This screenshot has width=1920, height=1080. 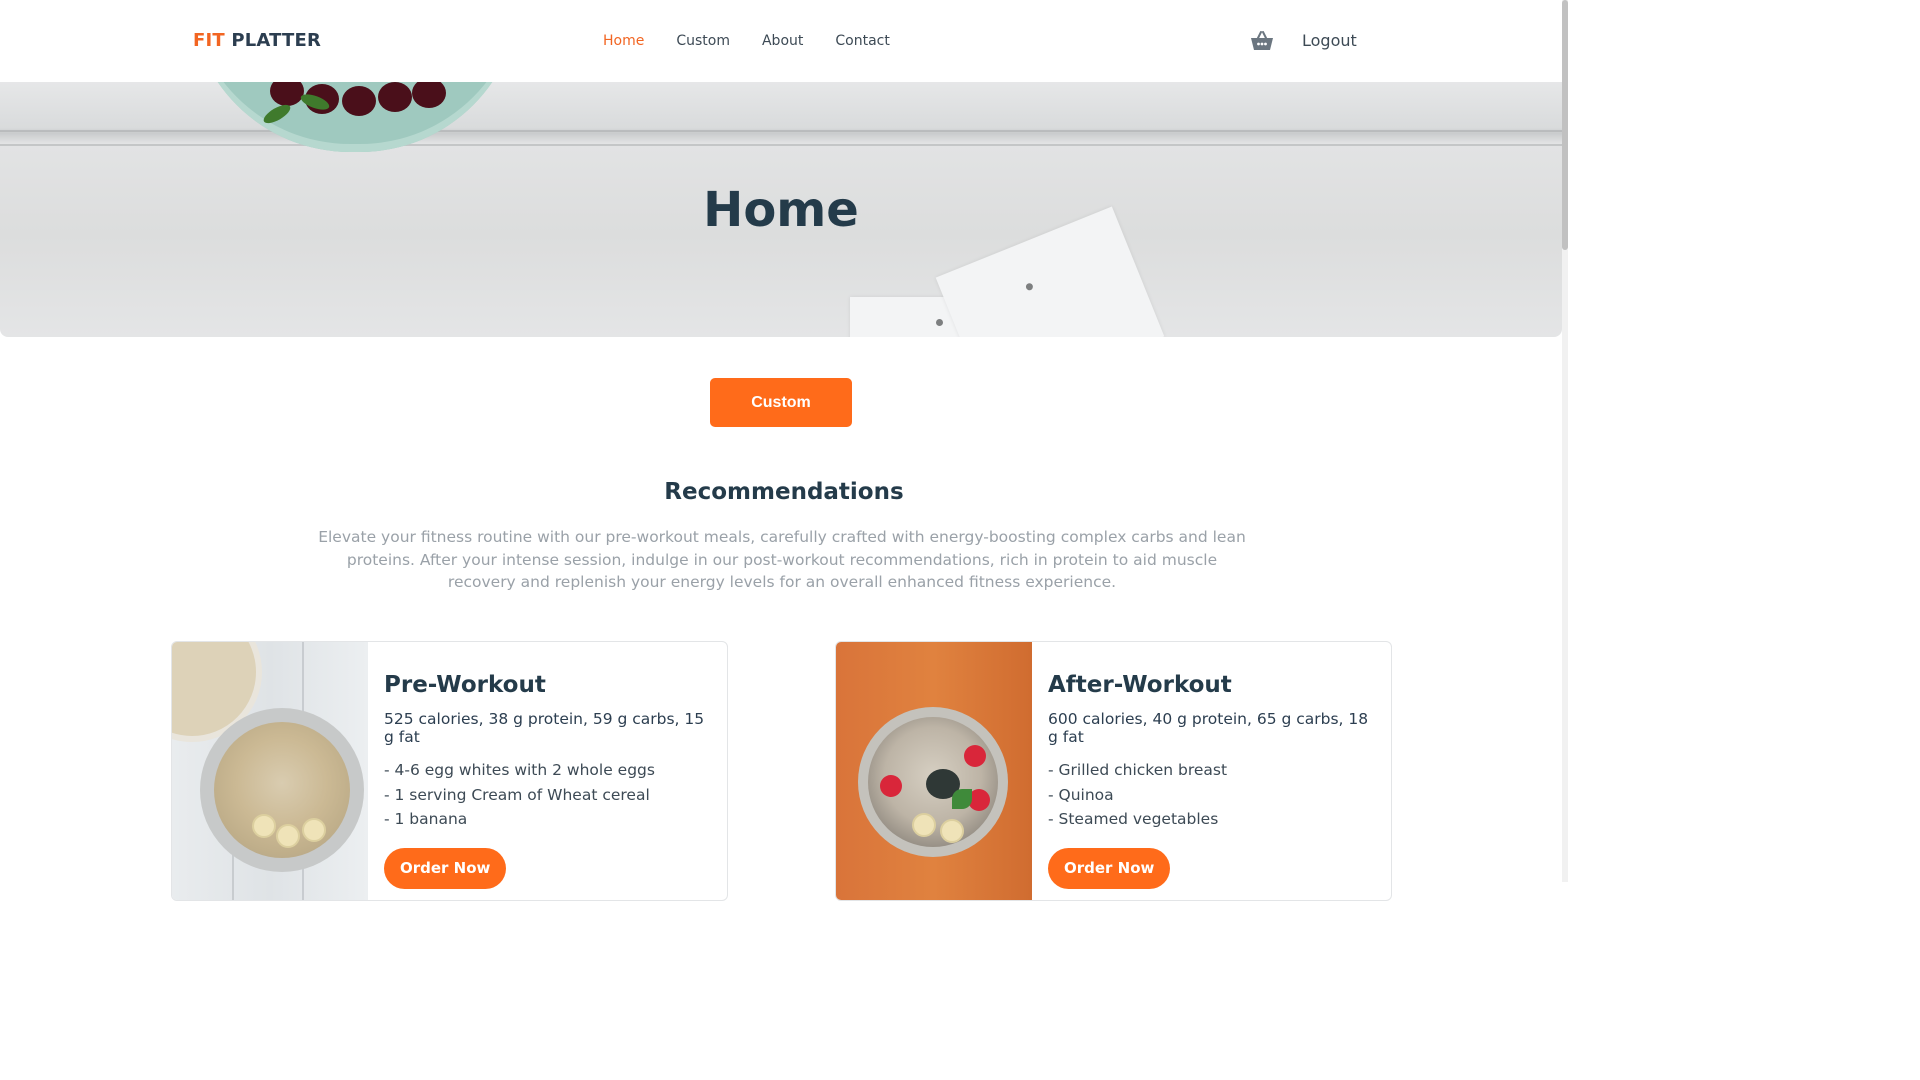 What do you see at coordinates (1329, 40) in the screenshot?
I see `logout-link: Logout` at bounding box center [1329, 40].